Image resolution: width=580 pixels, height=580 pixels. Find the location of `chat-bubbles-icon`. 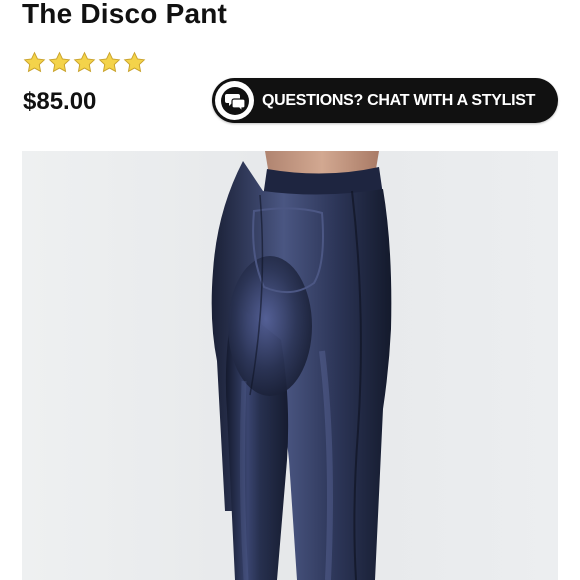

chat-bubbles-icon is located at coordinates (234, 100).